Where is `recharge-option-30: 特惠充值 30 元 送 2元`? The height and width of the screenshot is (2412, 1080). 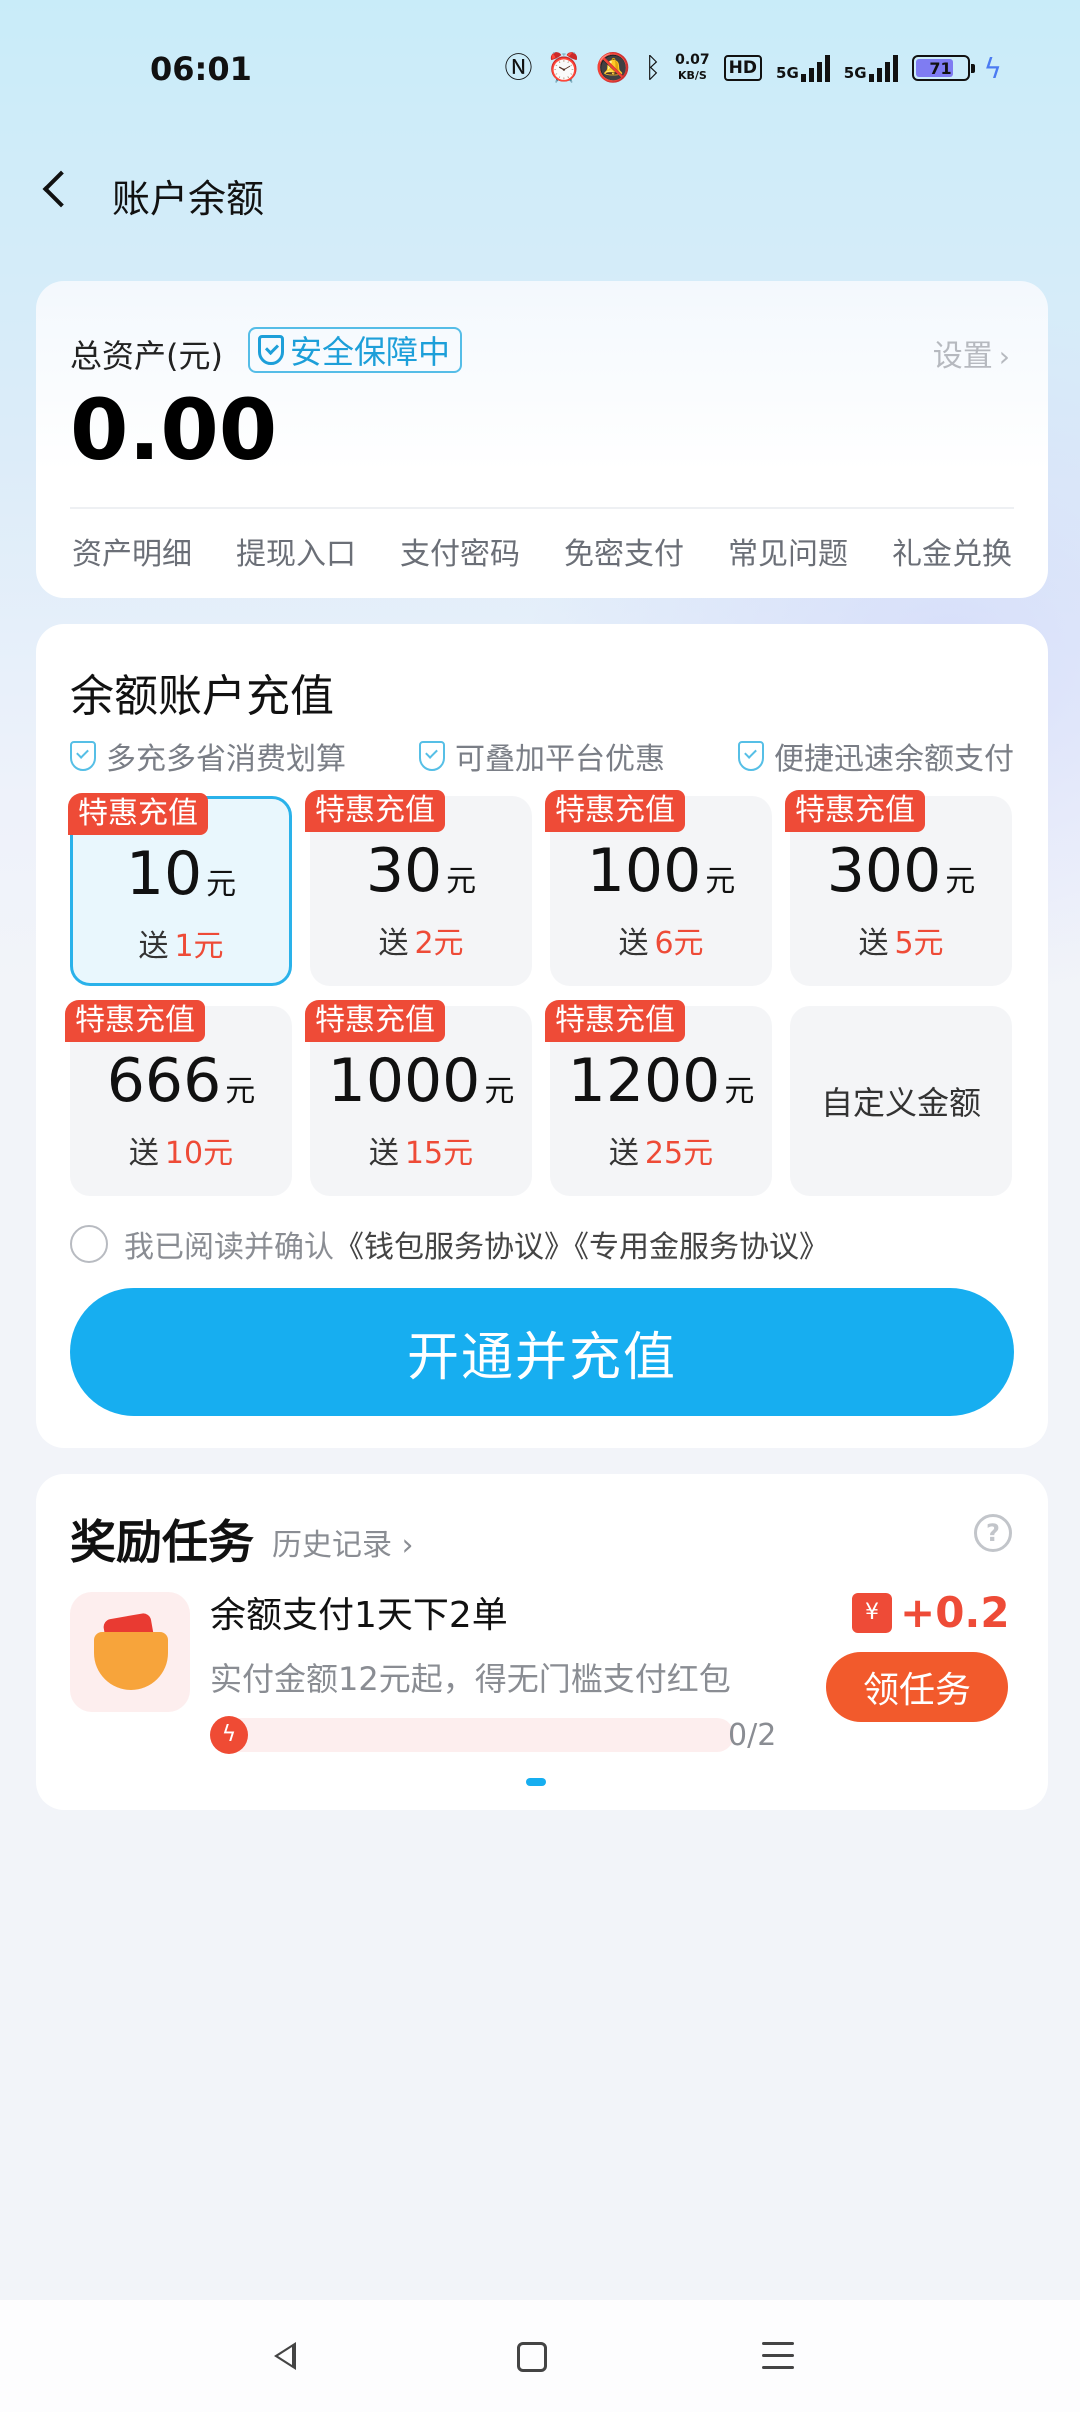 recharge-option-30: 特惠充值 30 元 送 2元 is located at coordinates (418, 888).